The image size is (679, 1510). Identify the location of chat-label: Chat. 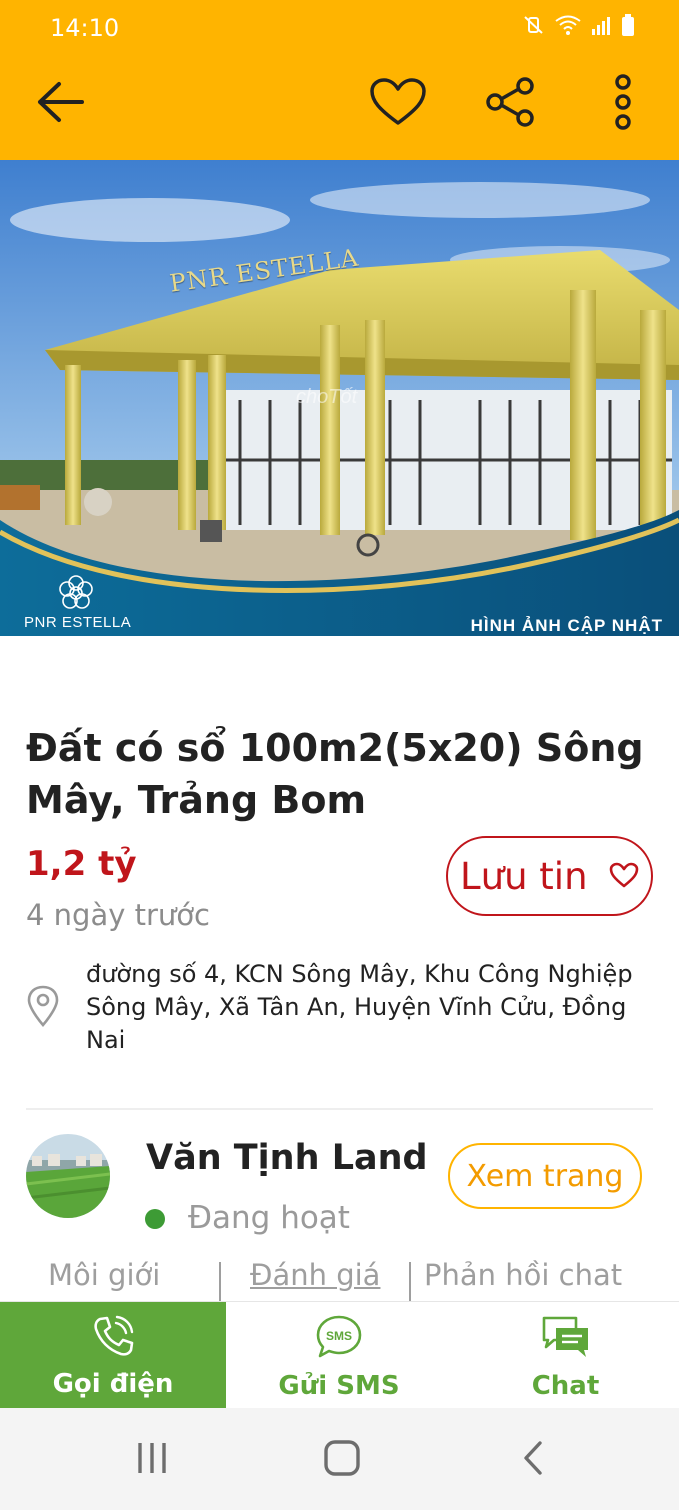
(565, 1386).